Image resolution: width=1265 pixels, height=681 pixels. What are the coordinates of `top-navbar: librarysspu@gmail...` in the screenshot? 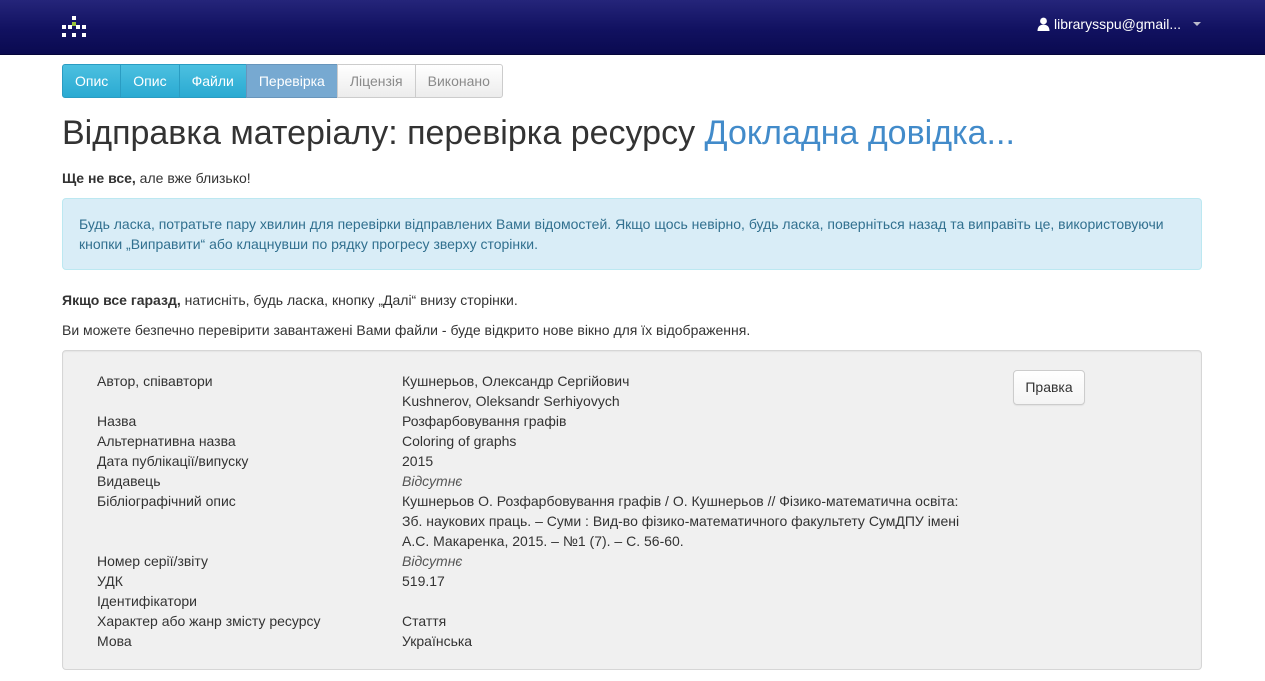 It's located at (632, 27).